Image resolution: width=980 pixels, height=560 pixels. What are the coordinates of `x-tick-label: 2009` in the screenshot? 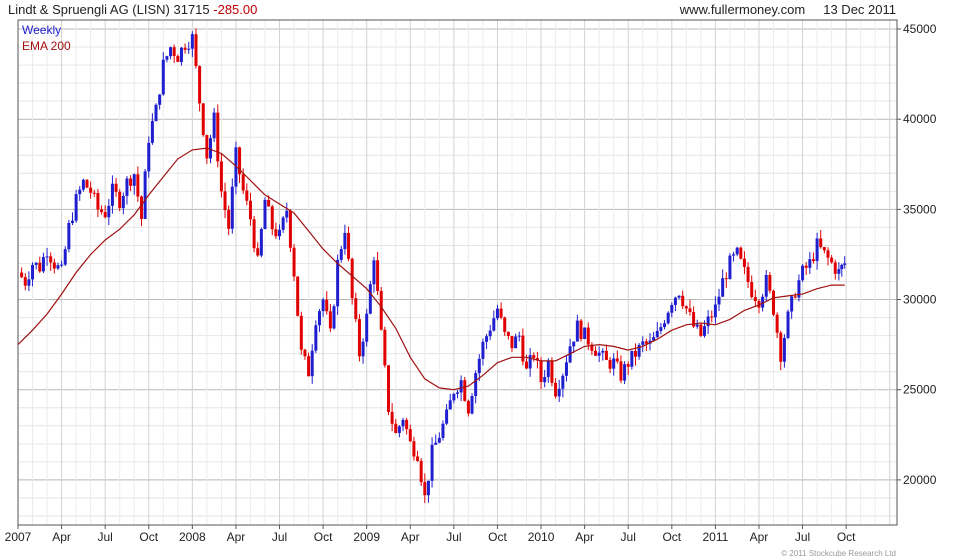 It's located at (366, 537).